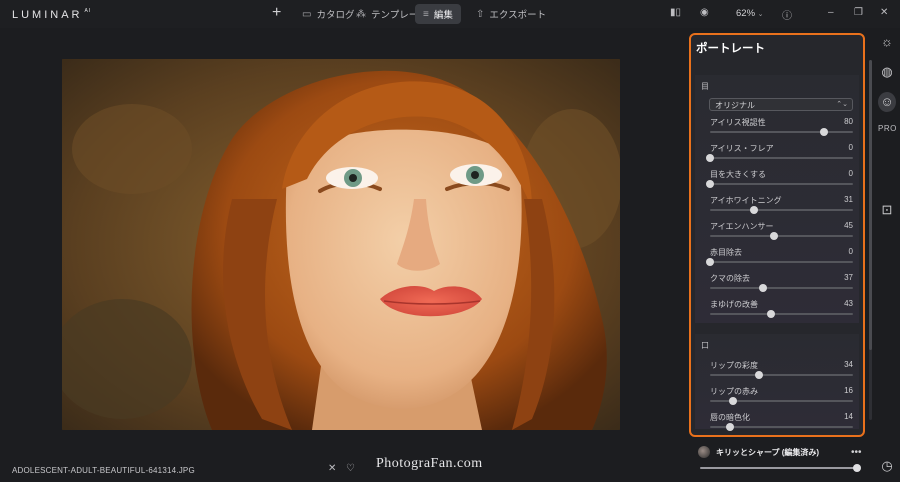 This screenshot has width=900, height=482. Describe the element at coordinates (781, 104) in the screenshot. I see `eye-preset-dropdown: オリジナル ⌃⌄` at that location.